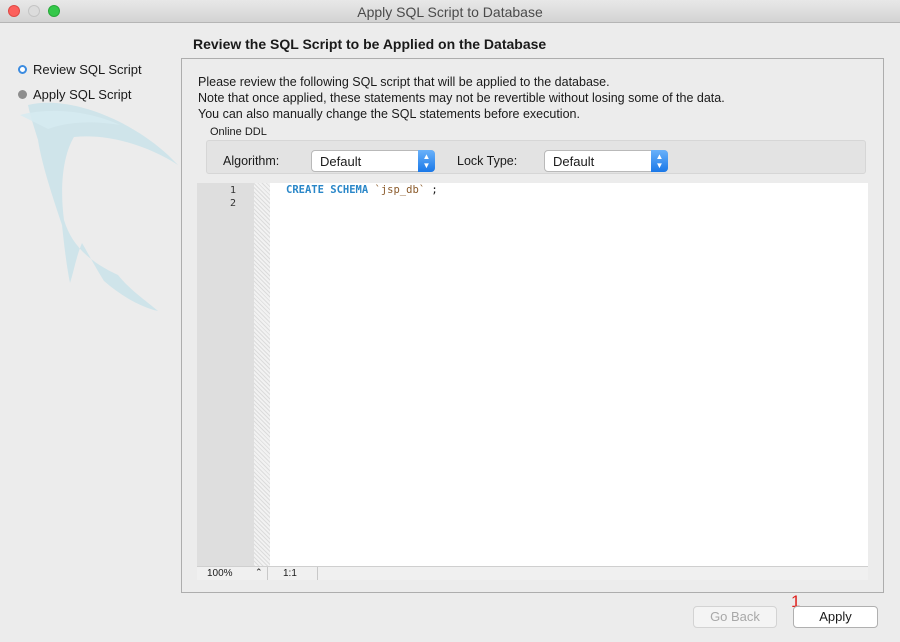 This screenshot has height=642, width=900. I want to click on line-number: 2, so click(232, 203).